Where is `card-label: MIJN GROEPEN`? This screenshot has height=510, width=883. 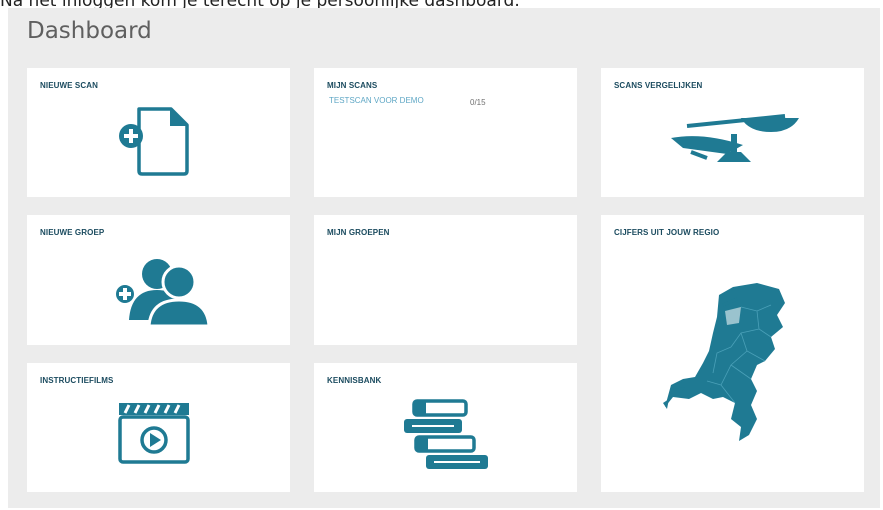 card-label: MIJN GROEPEN is located at coordinates (358, 232).